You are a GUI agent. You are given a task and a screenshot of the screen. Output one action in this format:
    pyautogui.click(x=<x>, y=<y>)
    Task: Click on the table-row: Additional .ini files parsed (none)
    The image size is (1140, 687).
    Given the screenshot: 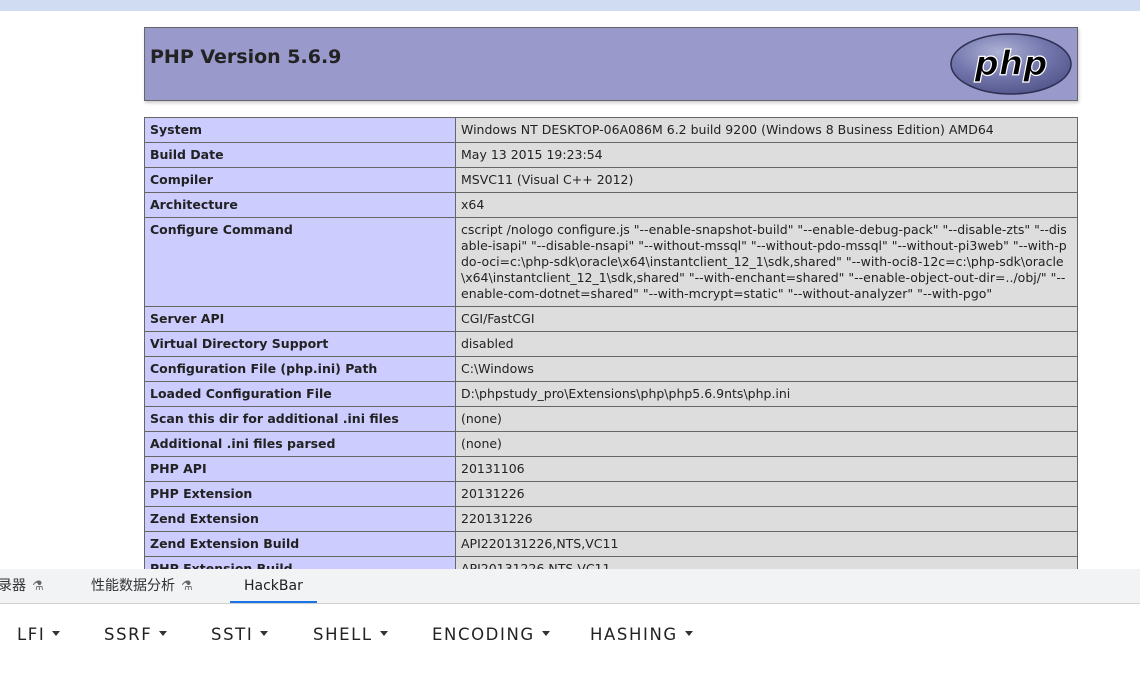 What is the action you would take?
    pyautogui.click(x=611, y=444)
    